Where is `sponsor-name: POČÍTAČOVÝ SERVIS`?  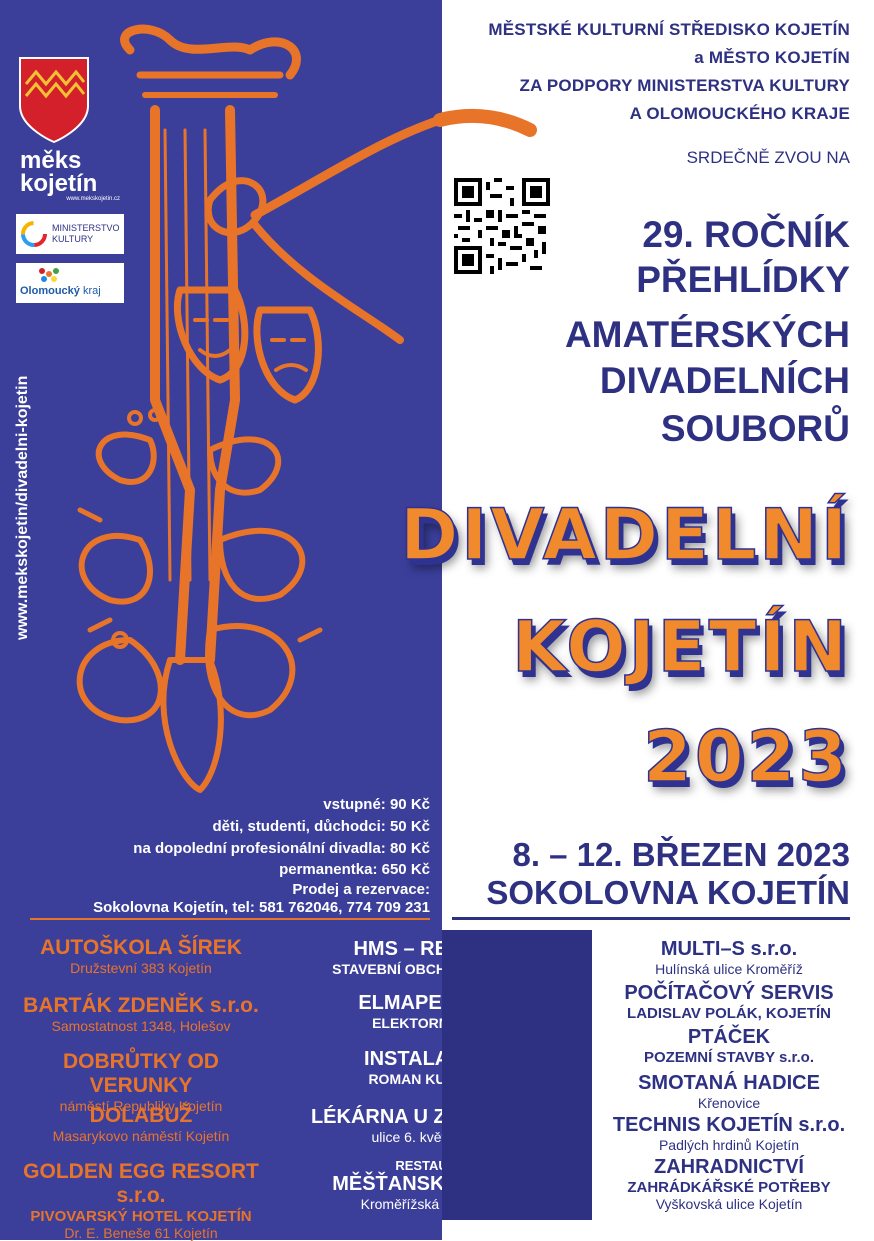 sponsor-name: POČÍTAČOVÝ SERVIS is located at coordinates (729, 993).